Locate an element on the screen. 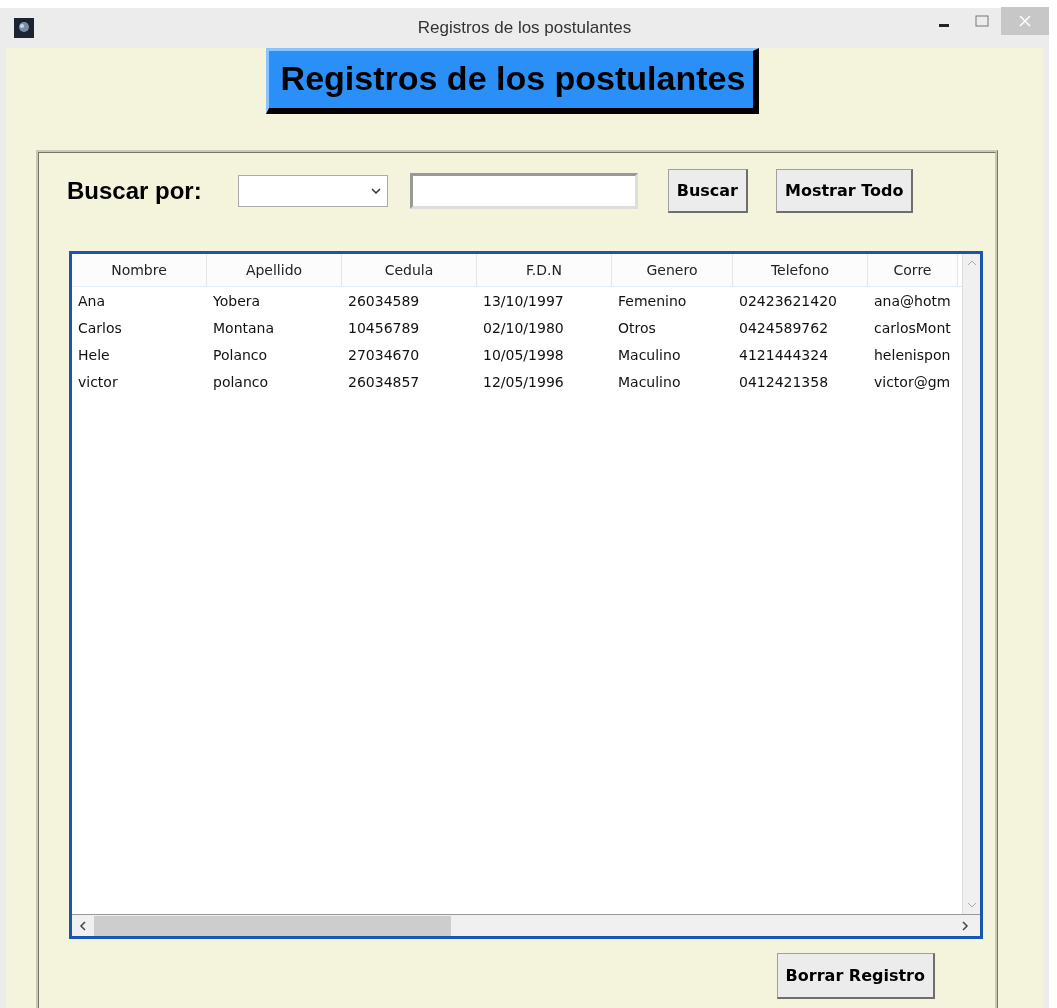  table-cell-text: 02/10/1980 is located at coordinates (523, 328).